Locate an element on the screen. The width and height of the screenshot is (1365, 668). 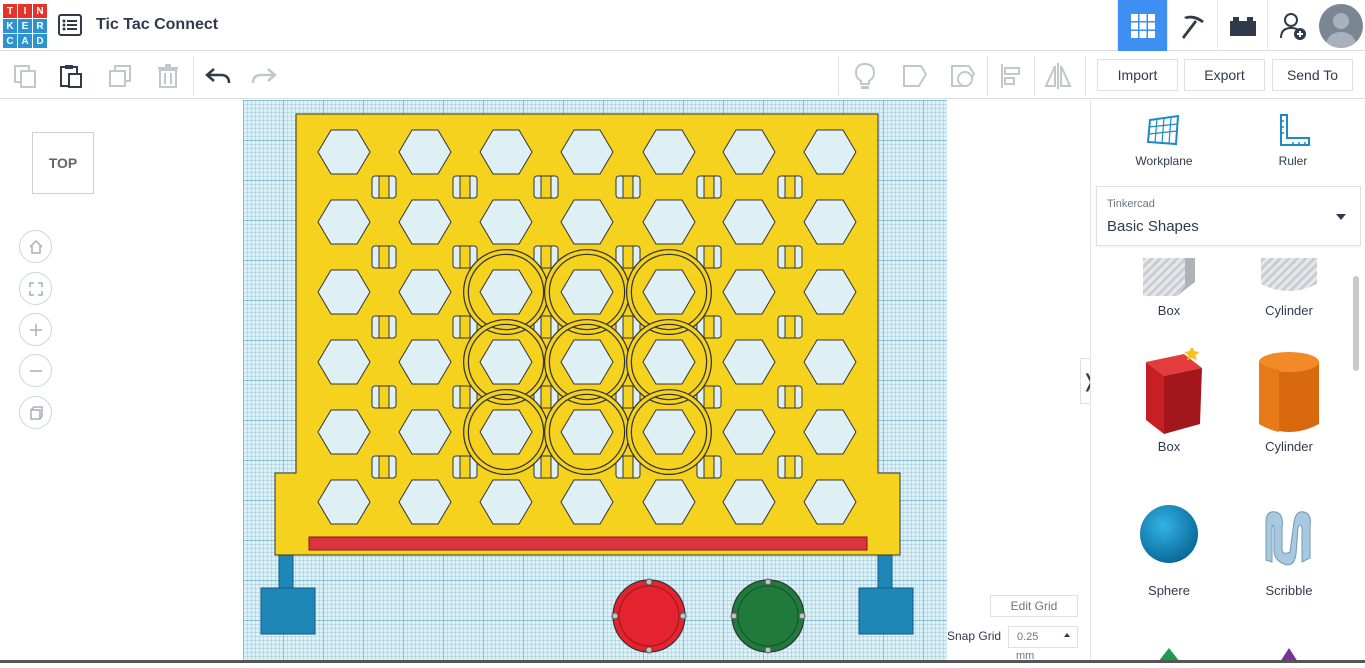
cylinder-hole-icon is located at coordinates (1289, 274).